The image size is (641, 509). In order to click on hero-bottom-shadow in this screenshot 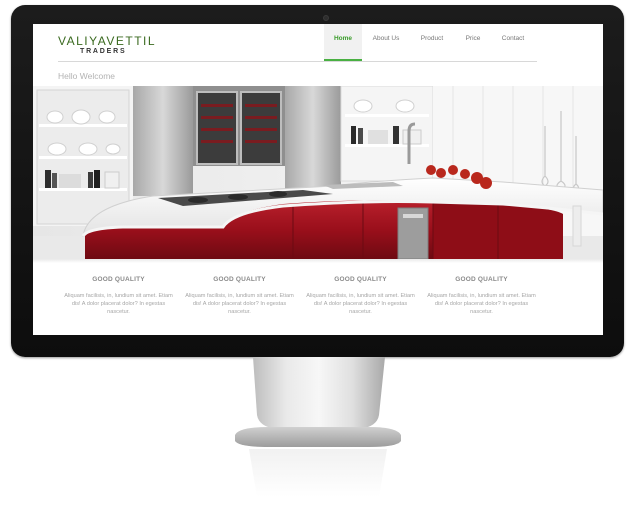, I will do `click(318, 261)`.